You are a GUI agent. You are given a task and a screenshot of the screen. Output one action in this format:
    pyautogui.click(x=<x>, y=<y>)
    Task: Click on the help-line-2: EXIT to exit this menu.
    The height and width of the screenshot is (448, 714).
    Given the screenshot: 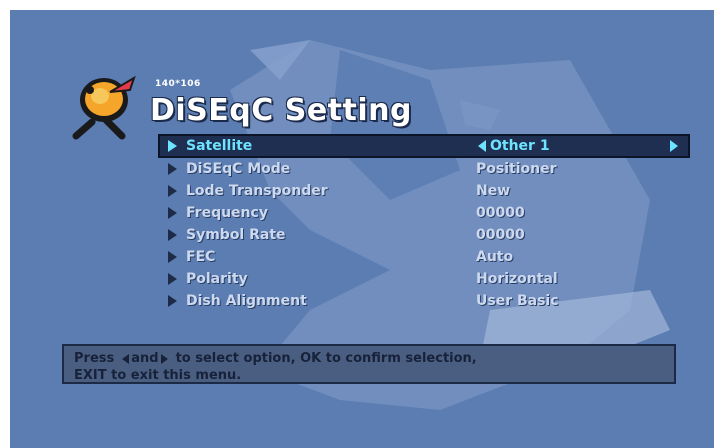 What is the action you would take?
    pyautogui.click(x=158, y=375)
    